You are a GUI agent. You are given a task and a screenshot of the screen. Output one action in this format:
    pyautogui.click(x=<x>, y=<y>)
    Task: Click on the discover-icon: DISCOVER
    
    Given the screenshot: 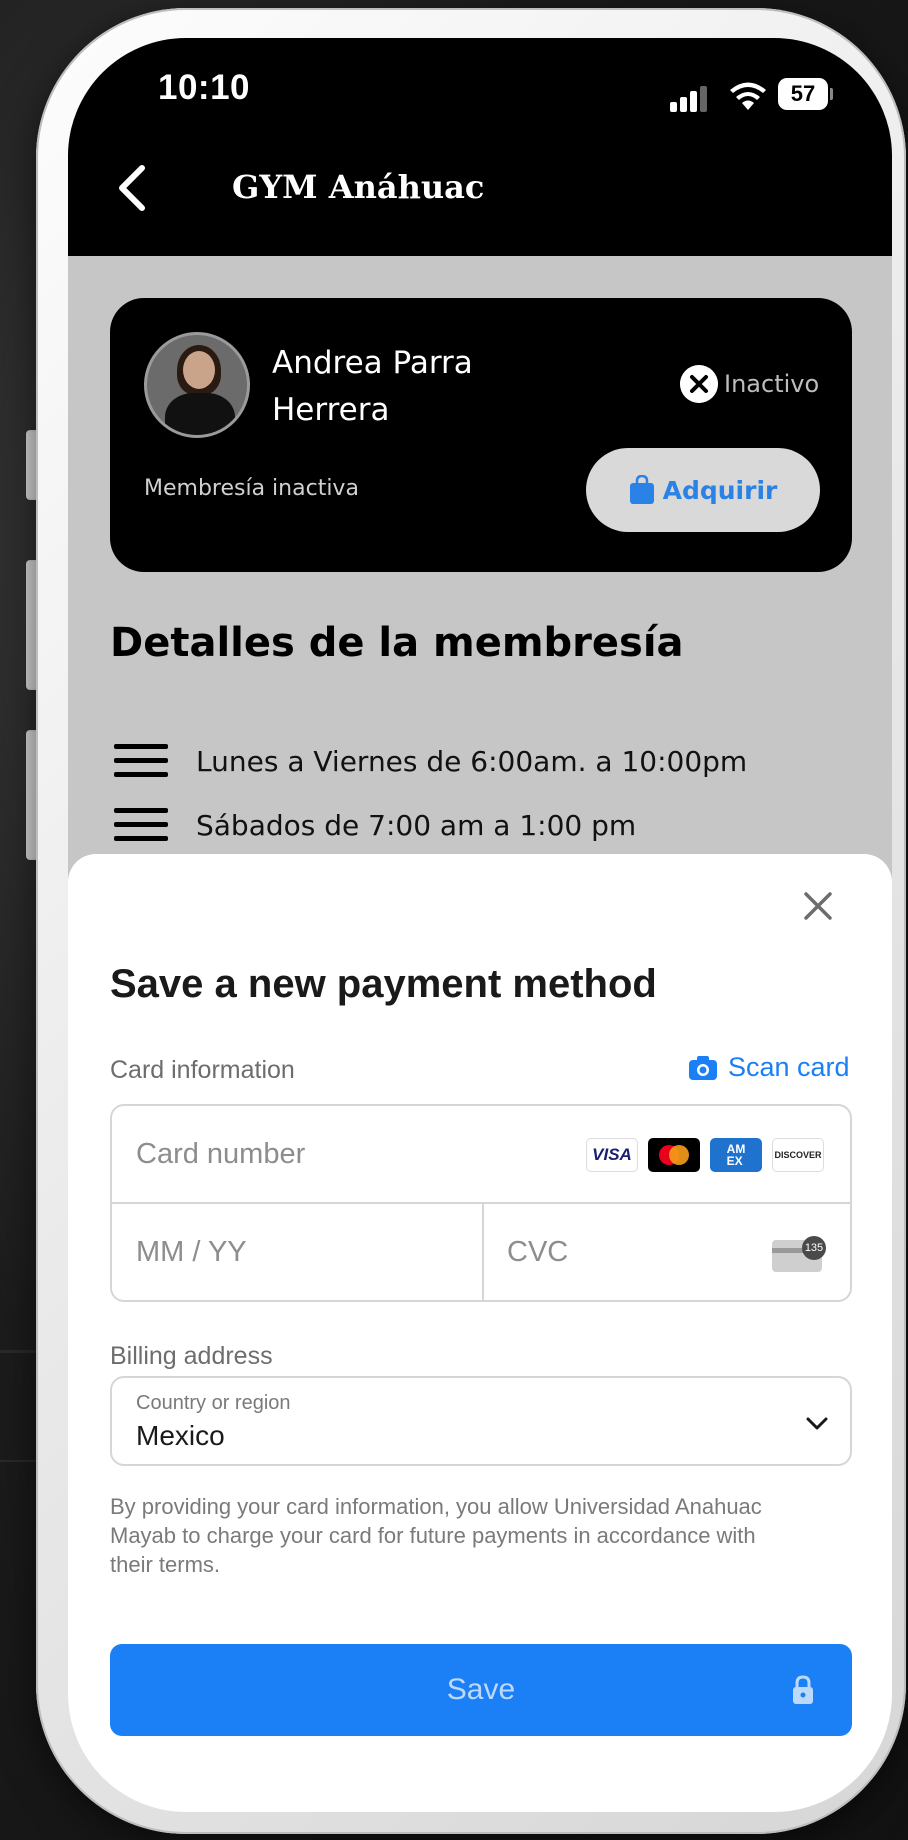 What is the action you would take?
    pyautogui.click(x=798, y=1155)
    